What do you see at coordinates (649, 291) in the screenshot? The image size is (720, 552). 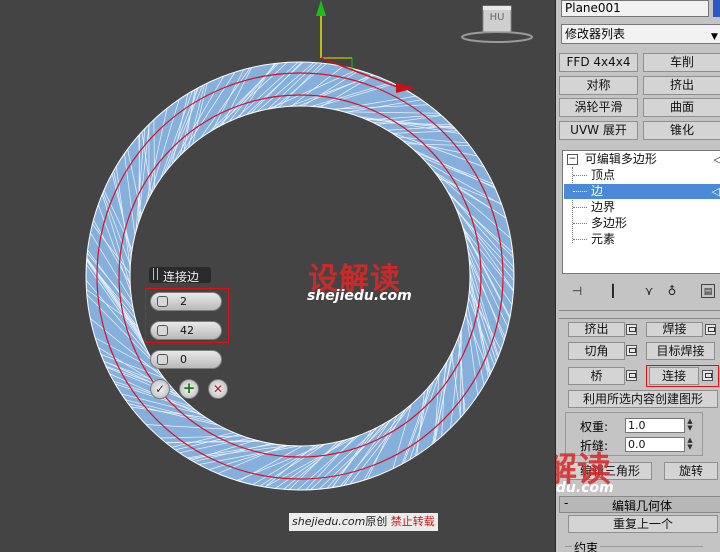 I see `make-unique-icon: ⋎` at bounding box center [649, 291].